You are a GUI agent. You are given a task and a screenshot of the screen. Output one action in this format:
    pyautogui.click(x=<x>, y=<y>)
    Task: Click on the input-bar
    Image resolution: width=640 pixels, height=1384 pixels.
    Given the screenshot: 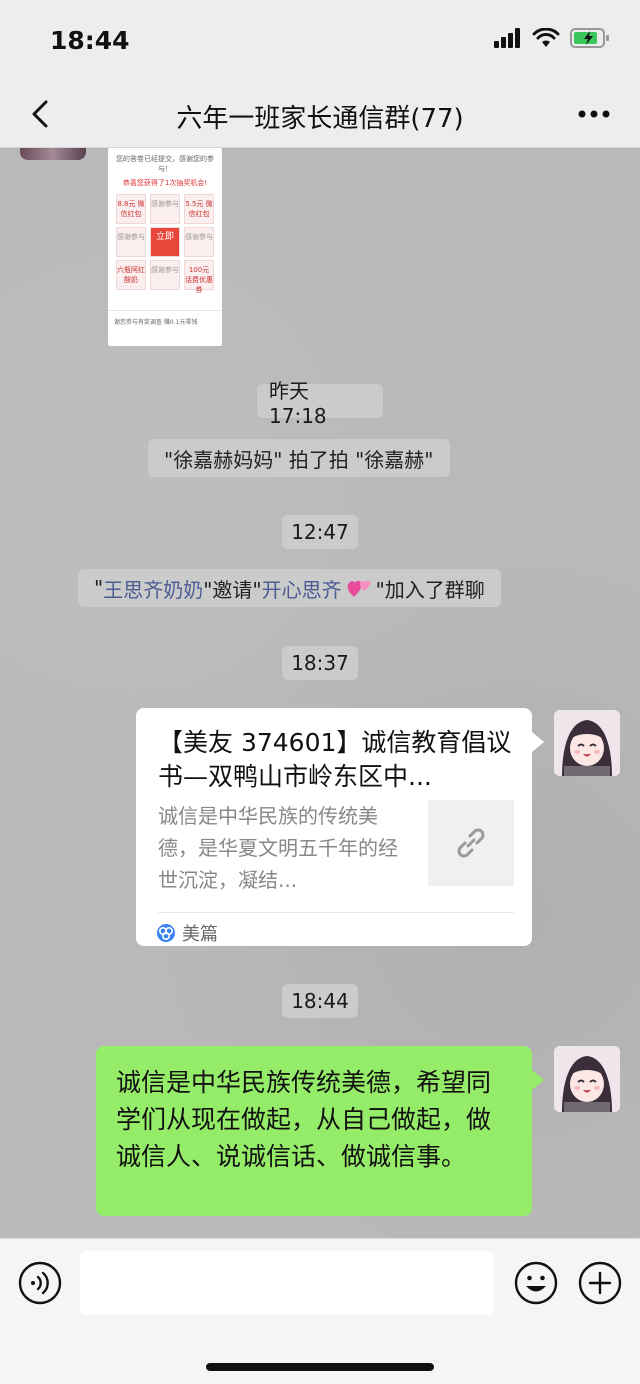 What is the action you would take?
    pyautogui.click(x=320, y=1311)
    